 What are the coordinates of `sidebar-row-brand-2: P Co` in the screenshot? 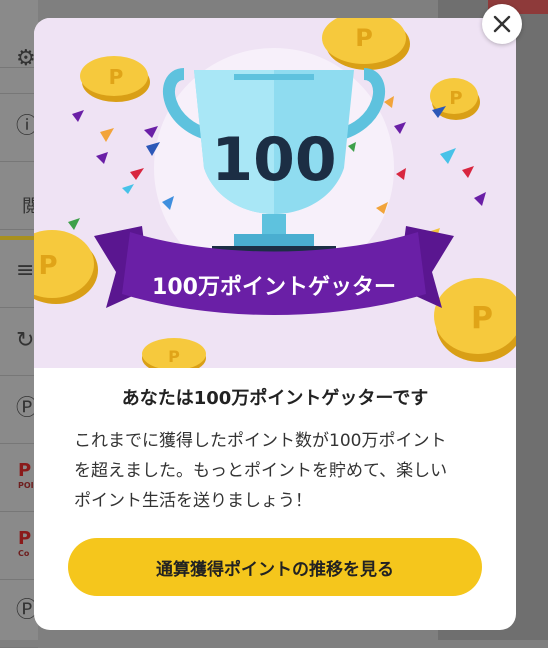 It's located at (19, 546).